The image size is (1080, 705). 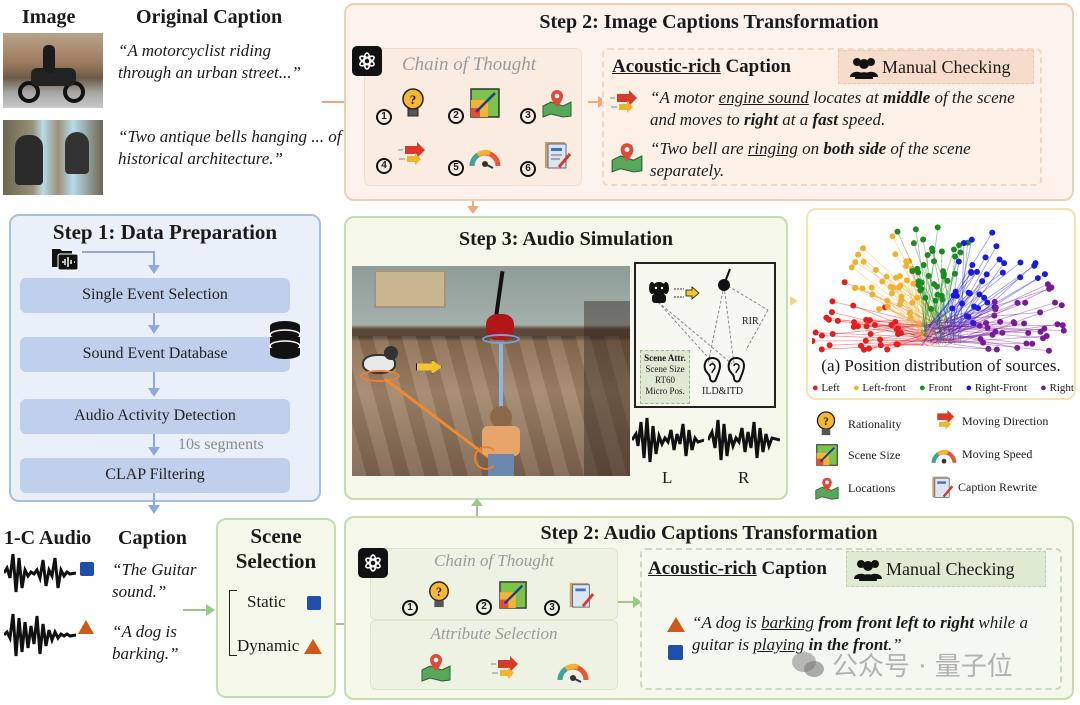 I want to click on legend-scene-size: Scene Size, so click(x=858, y=455).